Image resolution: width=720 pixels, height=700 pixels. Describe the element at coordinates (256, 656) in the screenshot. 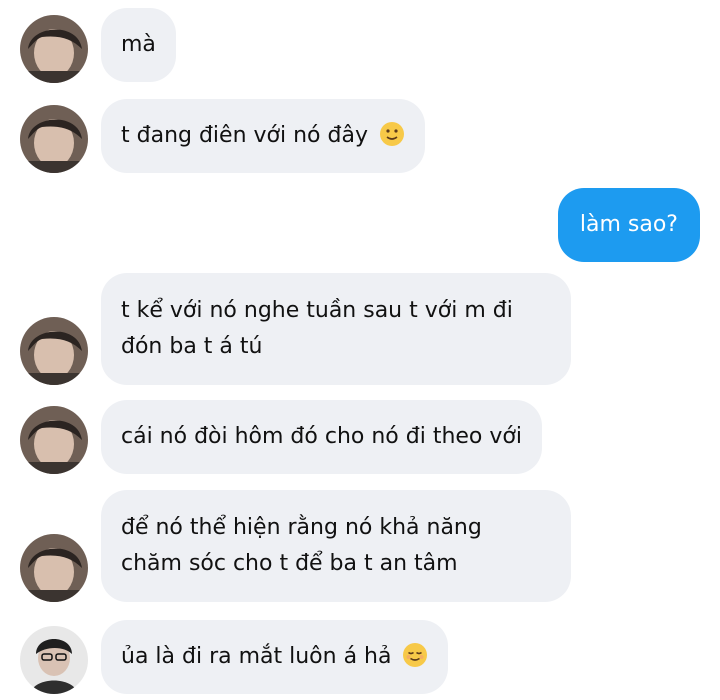

I see `message-text: ủa là đi ra mắt luôn á hả` at that location.